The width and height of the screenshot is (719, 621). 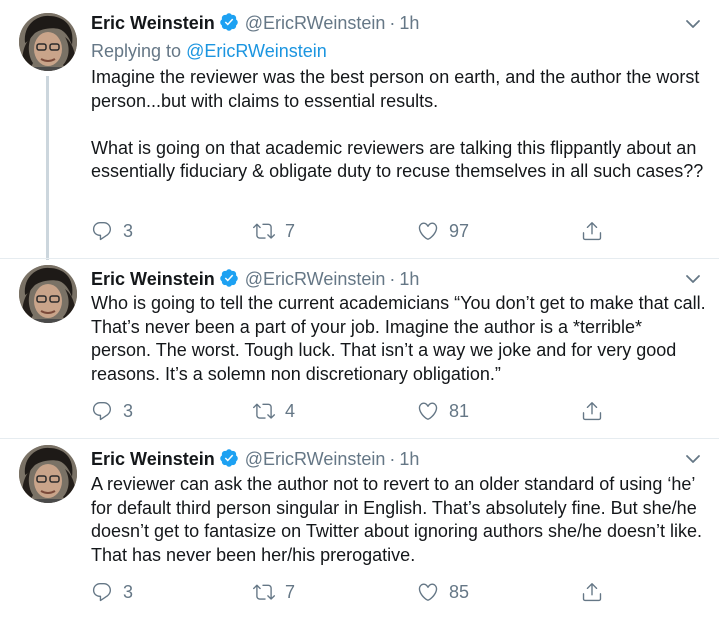 What do you see at coordinates (290, 410) in the screenshot?
I see `retweet-count: 4` at bounding box center [290, 410].